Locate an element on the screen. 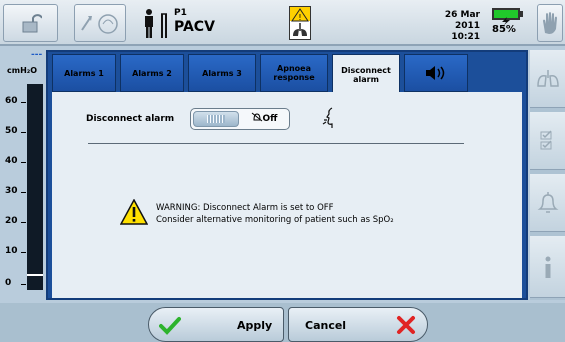 This screenshot has width=565, height=342. hand-icon is located at coordinates (550, 23).